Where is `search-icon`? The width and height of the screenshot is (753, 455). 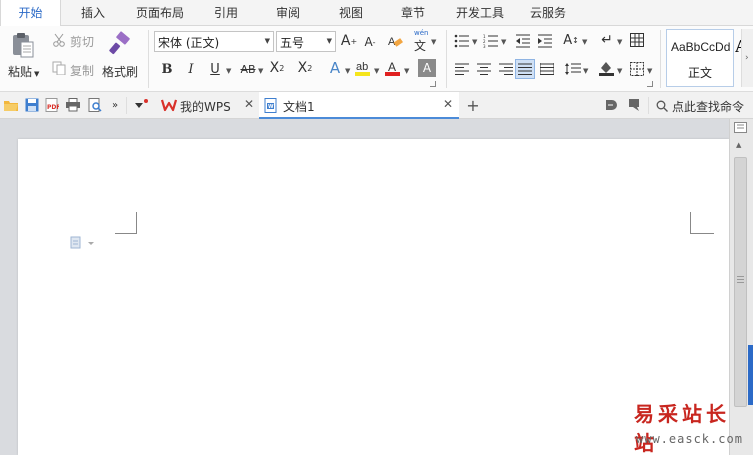 search-icon is located at coordinates (662, 106).